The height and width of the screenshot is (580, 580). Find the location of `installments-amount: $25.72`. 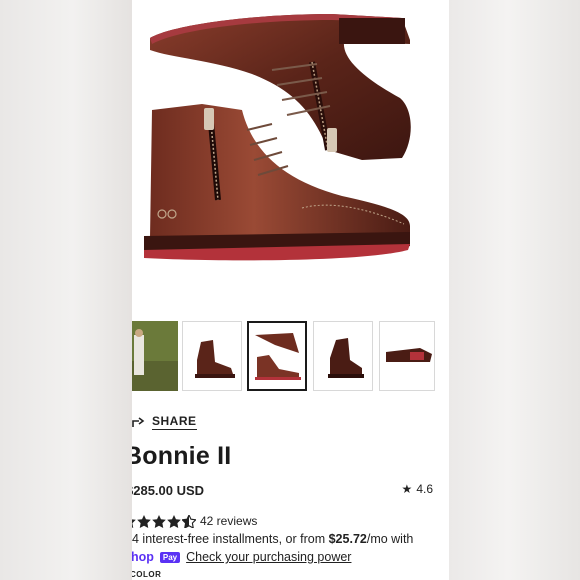

installments-amount: $25.72 is located at coordinates (347, 539).